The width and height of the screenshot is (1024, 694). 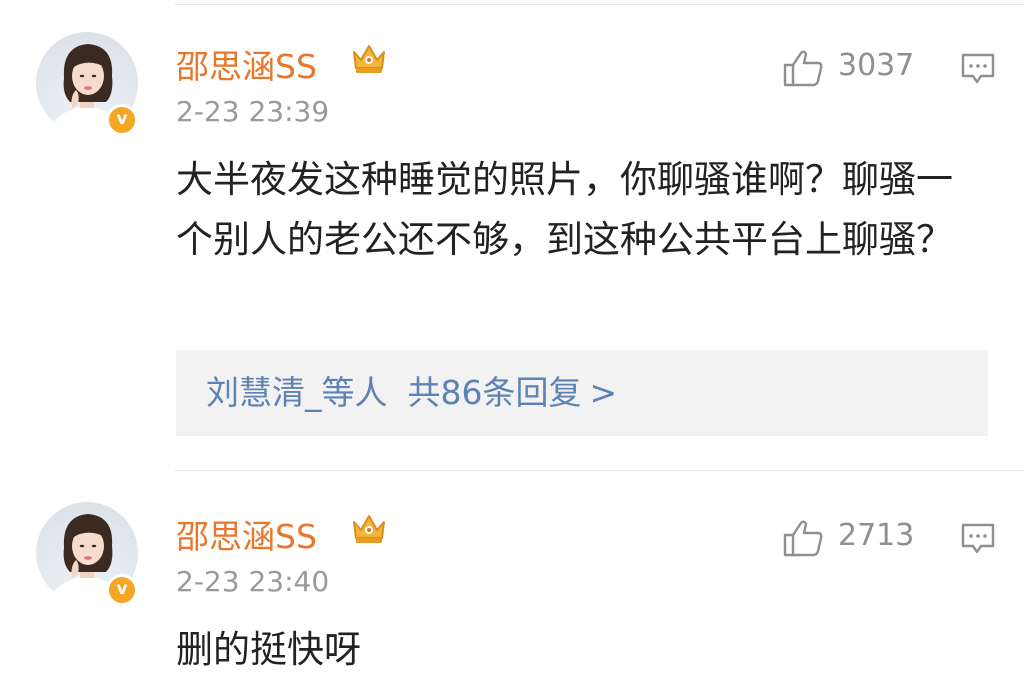 I want to click on replies-users: 刘慧清_等人, so click(x=297, y=392).